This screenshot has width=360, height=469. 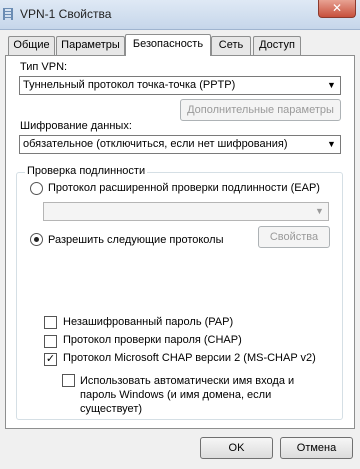 I want to click on tab-access-label: Доступ, so click(x=277, y=45).